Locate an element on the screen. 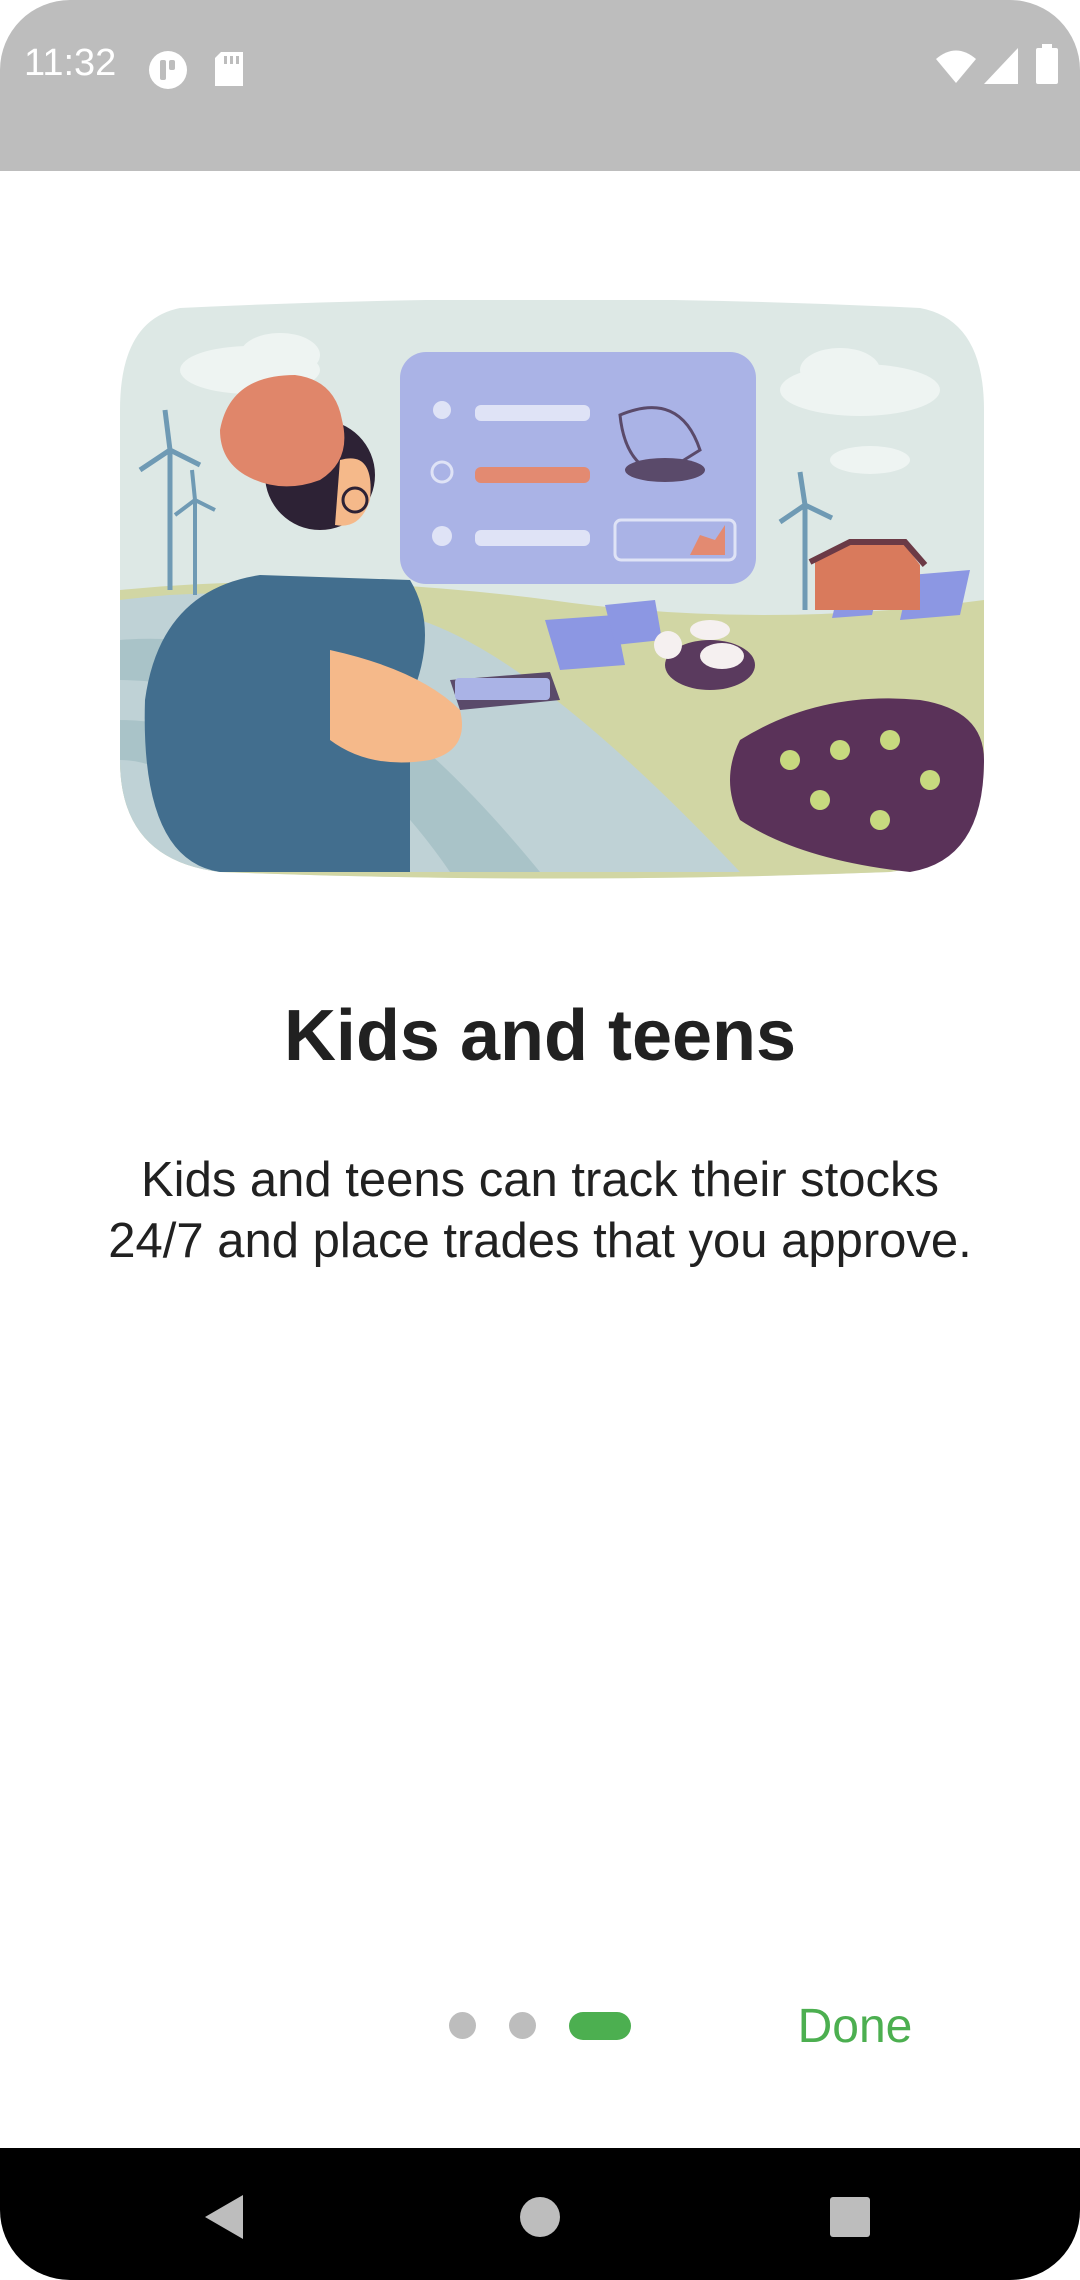  wifi-icon is located at coordinates (956, 69).